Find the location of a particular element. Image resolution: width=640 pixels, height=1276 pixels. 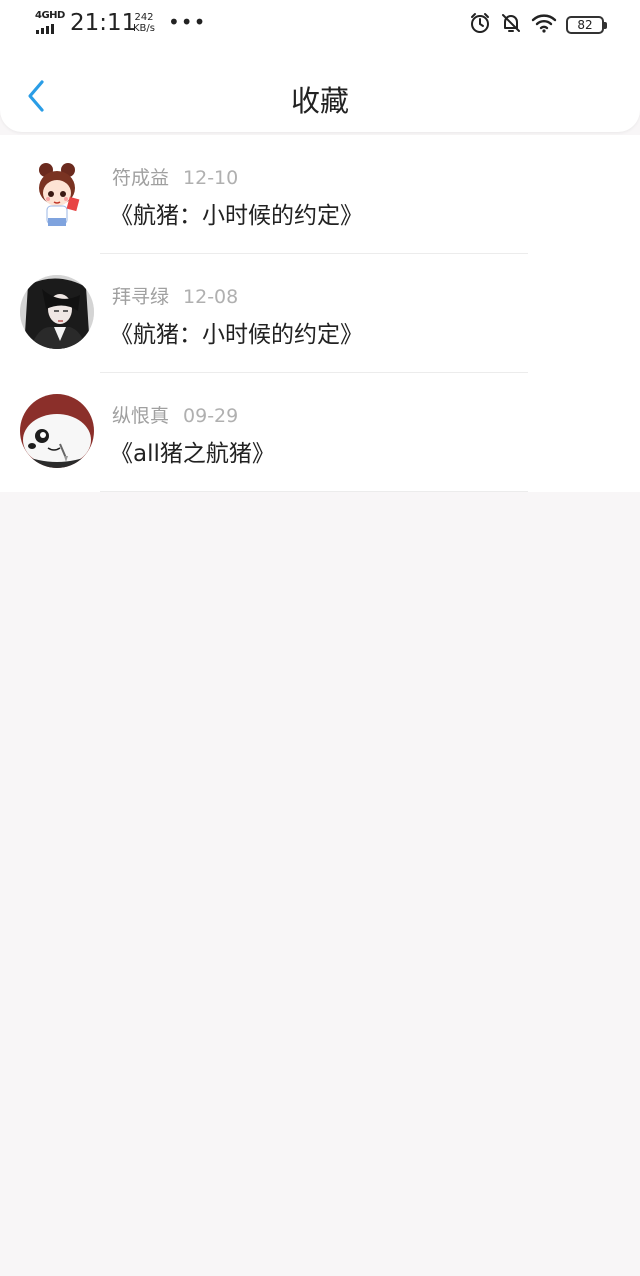

header-bar: 4GHD 21:11 242 KB/s ••• 82 收藏 is located at coordinates (320, 66).